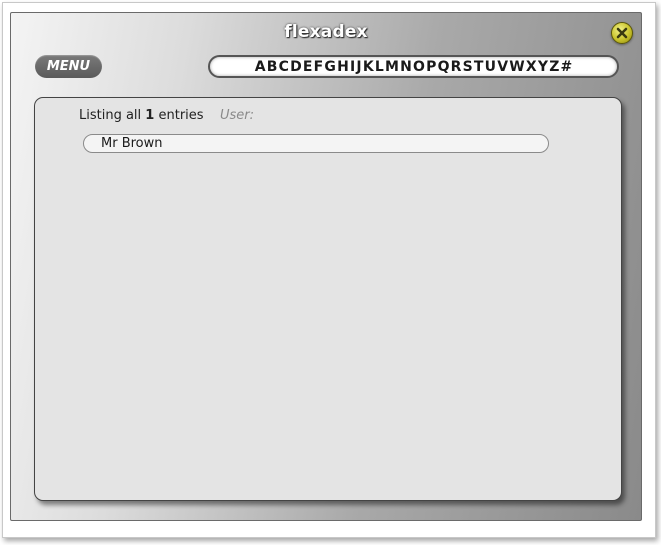 The width and height of the screenshot is (661, 545). I want to click on listing-prefix: Listing all, so click(110, 115).